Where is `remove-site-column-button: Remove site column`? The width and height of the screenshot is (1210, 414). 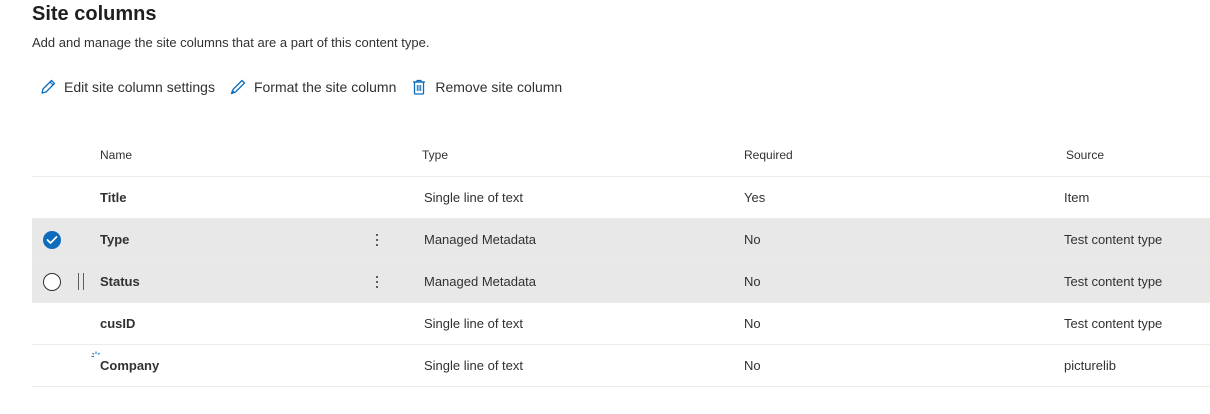
remove-site-column-button: Remove site column is located at coordinates (486, 87).